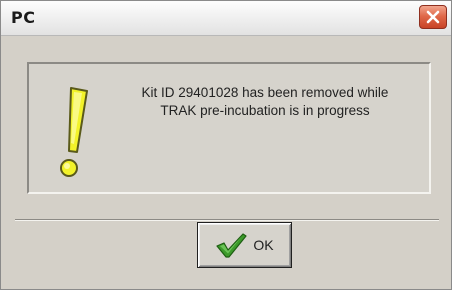 The height and width of the screenshot is (290, 452). What do you see at coordinates (227, 220) in the screenshot?
I see `divider` at bounding box center [227, 220].